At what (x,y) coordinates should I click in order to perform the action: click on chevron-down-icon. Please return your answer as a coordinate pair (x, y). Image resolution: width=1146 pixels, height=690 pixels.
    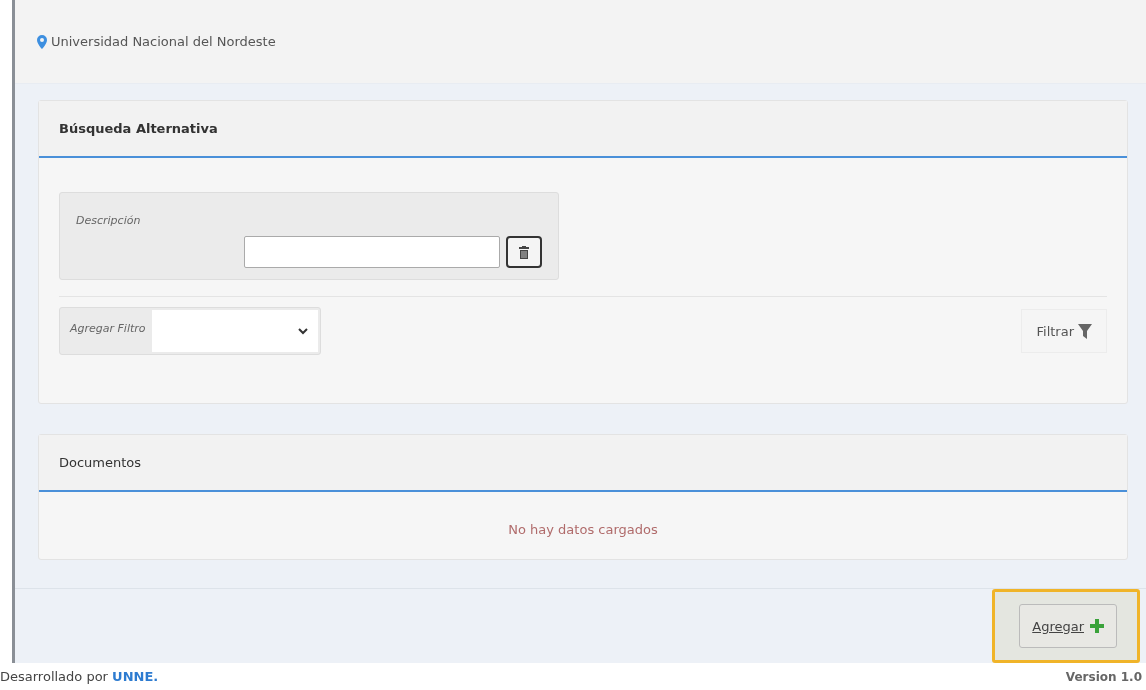
    Looking at the image, I should click on (302, 331).